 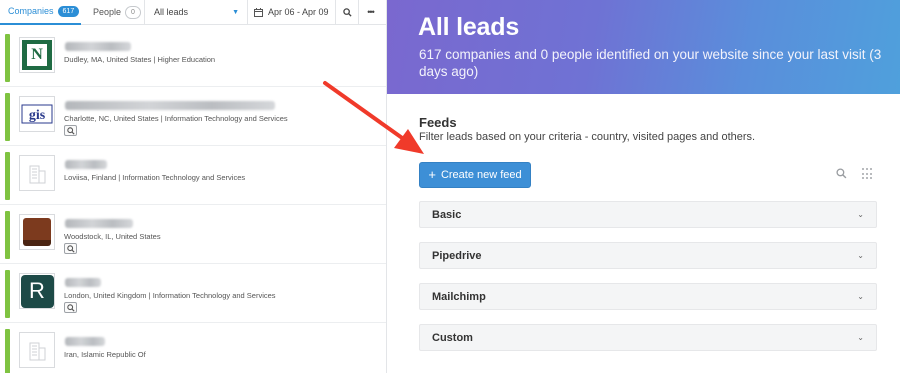 What do you see at coordinates (133, 12) in the screenshot?
I see `people-count-badge: 0` at bounding box center [133, 12].